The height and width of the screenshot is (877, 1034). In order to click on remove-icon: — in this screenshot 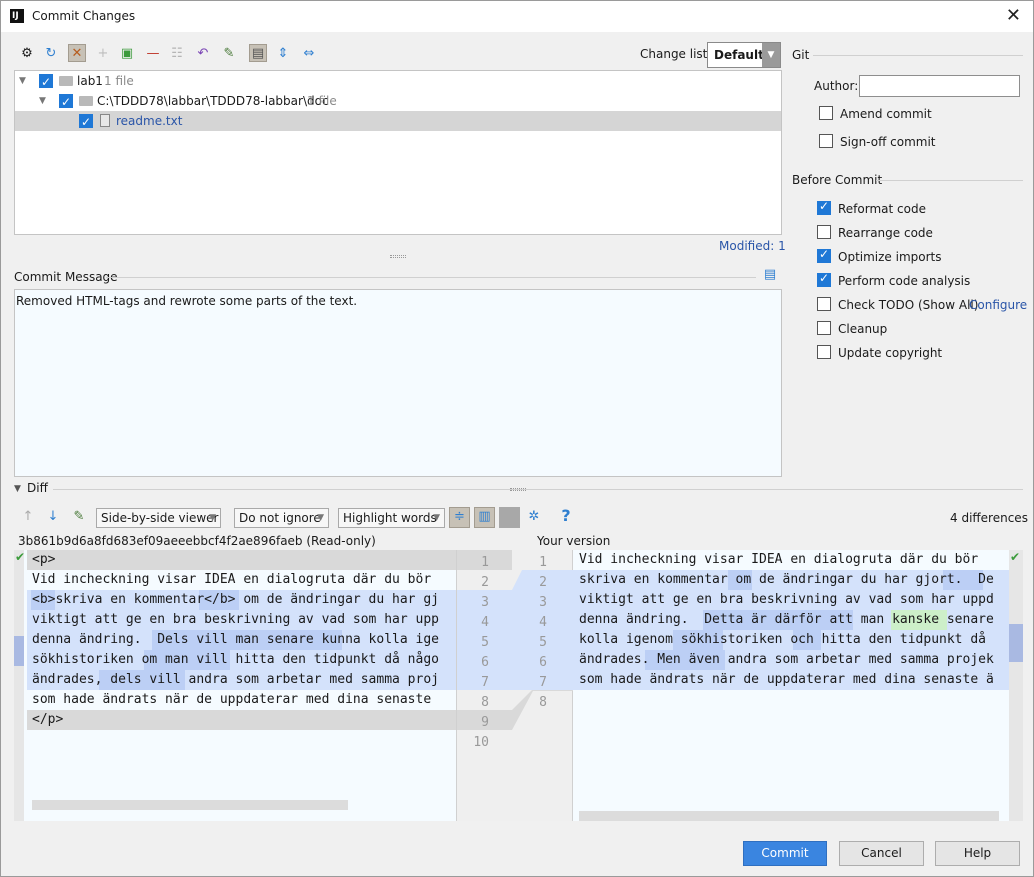, I will do `click(153, 54)`.